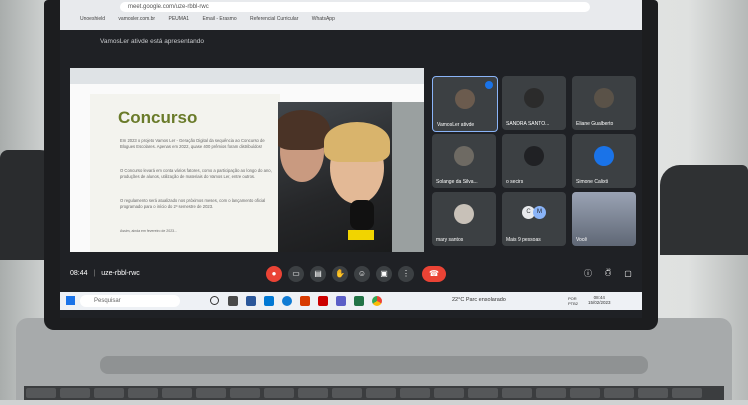 The width and height of the screenshot is (748, 405). Describe the element at coordinates (588, 274) in the screenshot. I see `info-icon: ⓘ` at that location.